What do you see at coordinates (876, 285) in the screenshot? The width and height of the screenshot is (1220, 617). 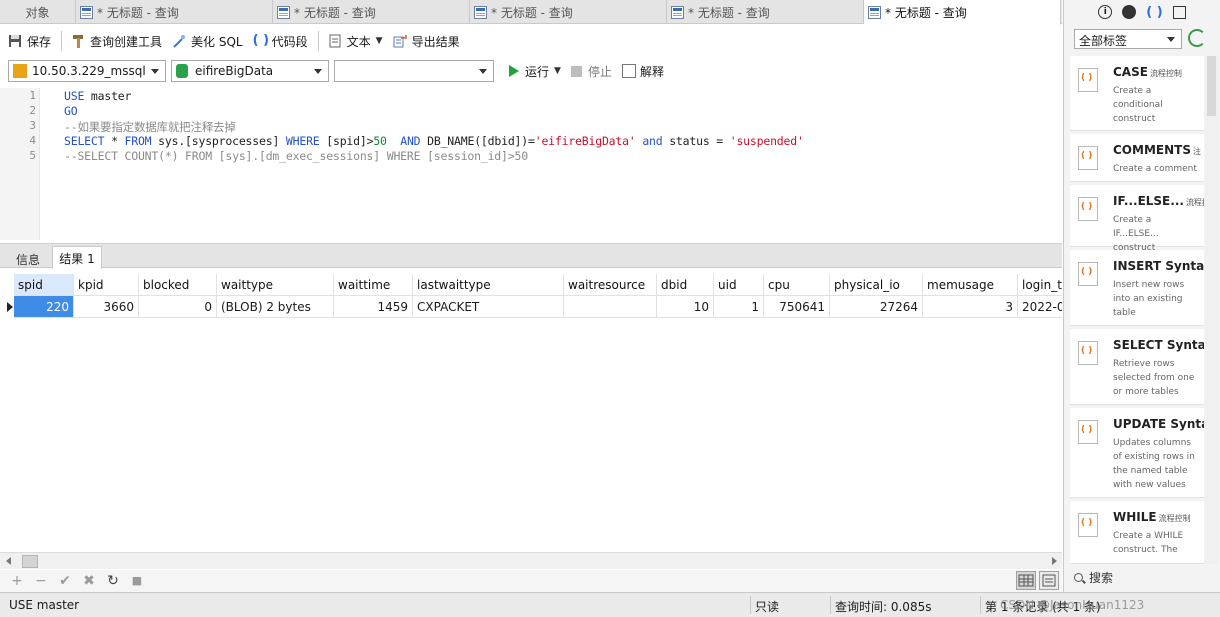 I see `column-header: physical_io` at bounding box center [876, 285].